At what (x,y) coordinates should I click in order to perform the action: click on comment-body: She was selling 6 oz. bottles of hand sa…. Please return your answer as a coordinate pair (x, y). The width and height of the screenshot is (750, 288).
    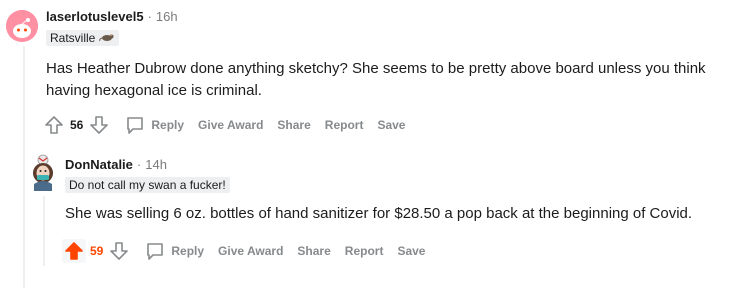
    Looking at the image, I should click on (379, 213).